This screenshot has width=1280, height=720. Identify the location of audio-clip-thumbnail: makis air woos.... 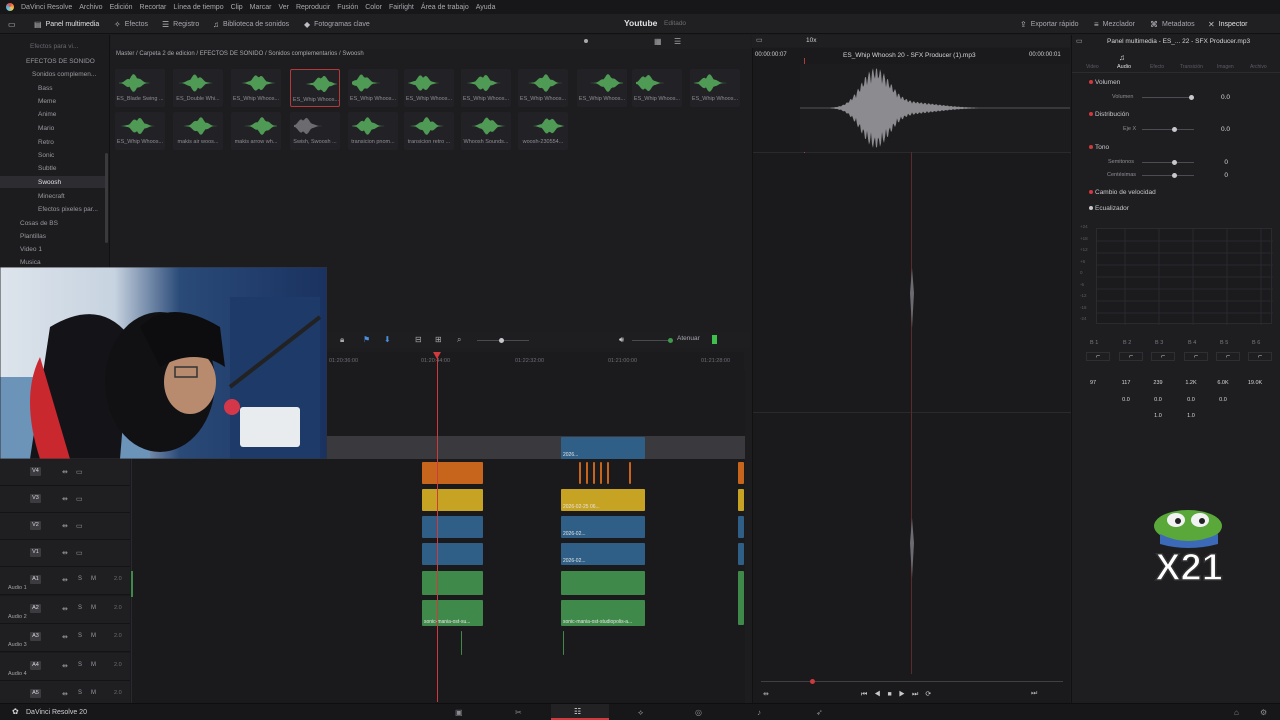
(198, 131).